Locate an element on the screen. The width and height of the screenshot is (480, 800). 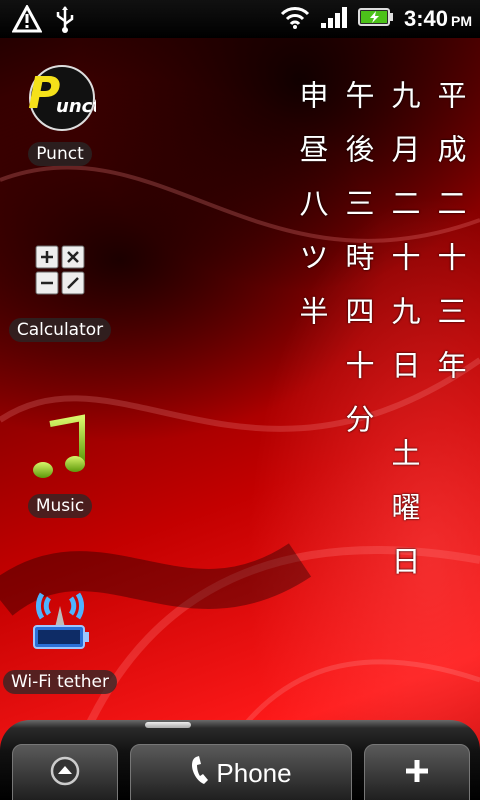
shortcut-music: Music is located at coordinates (60, 465).